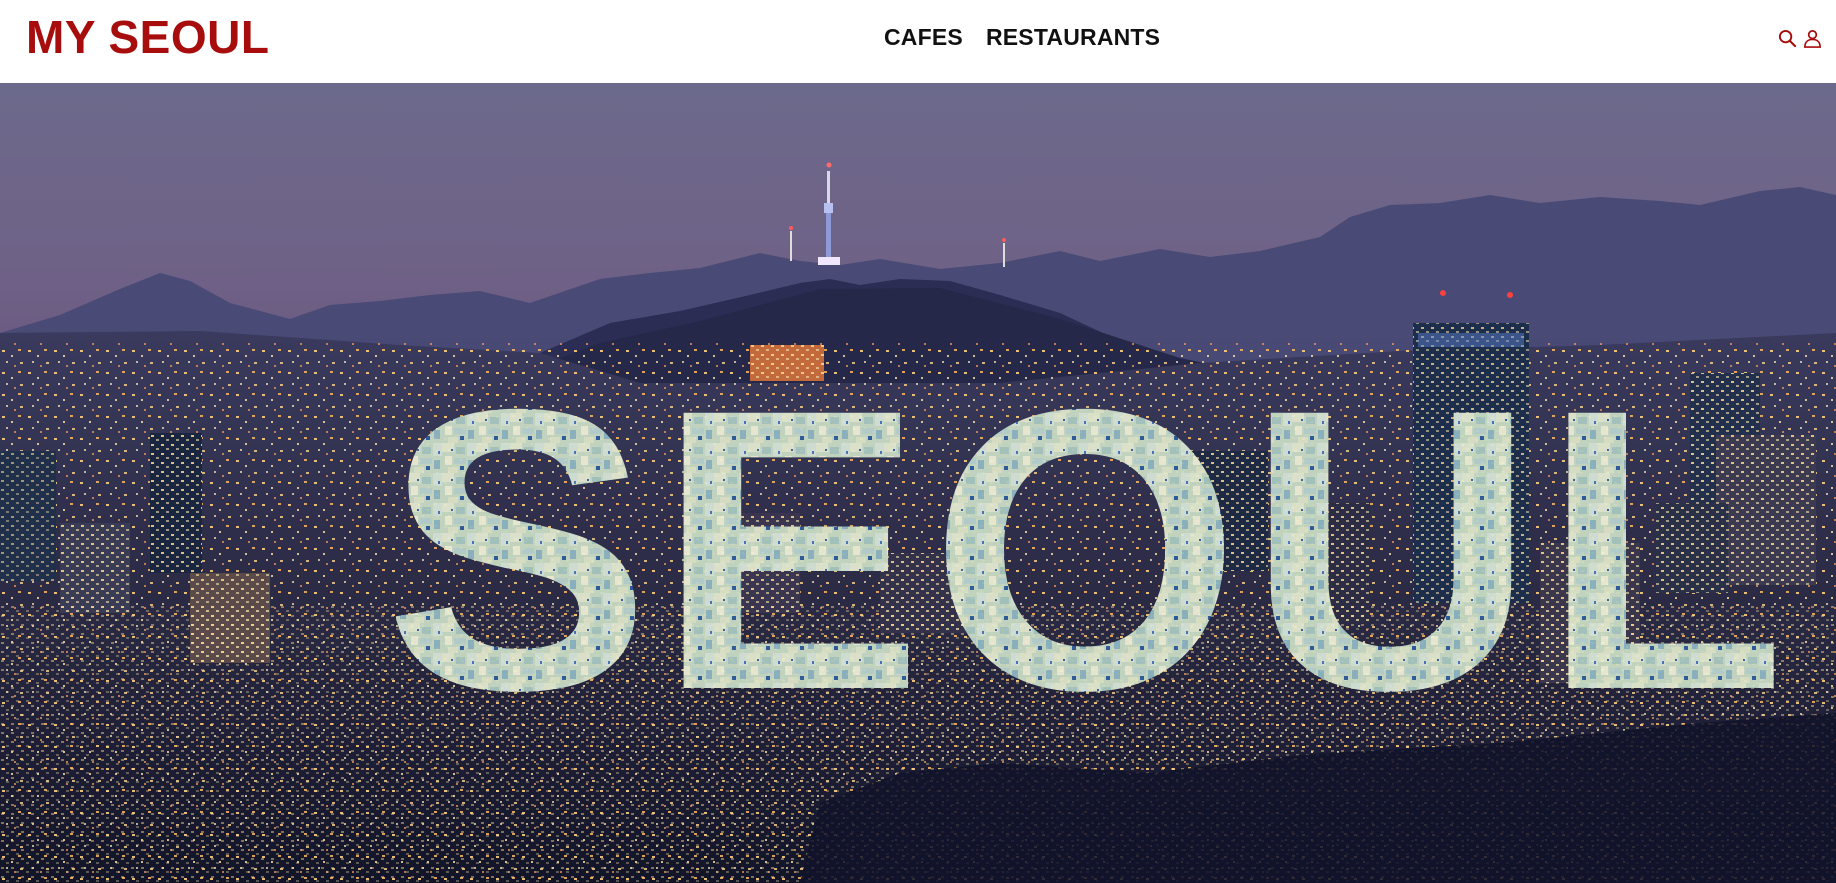  I want to click on main-nav: CAFES RESTAURANTS, so click(1022, 37).